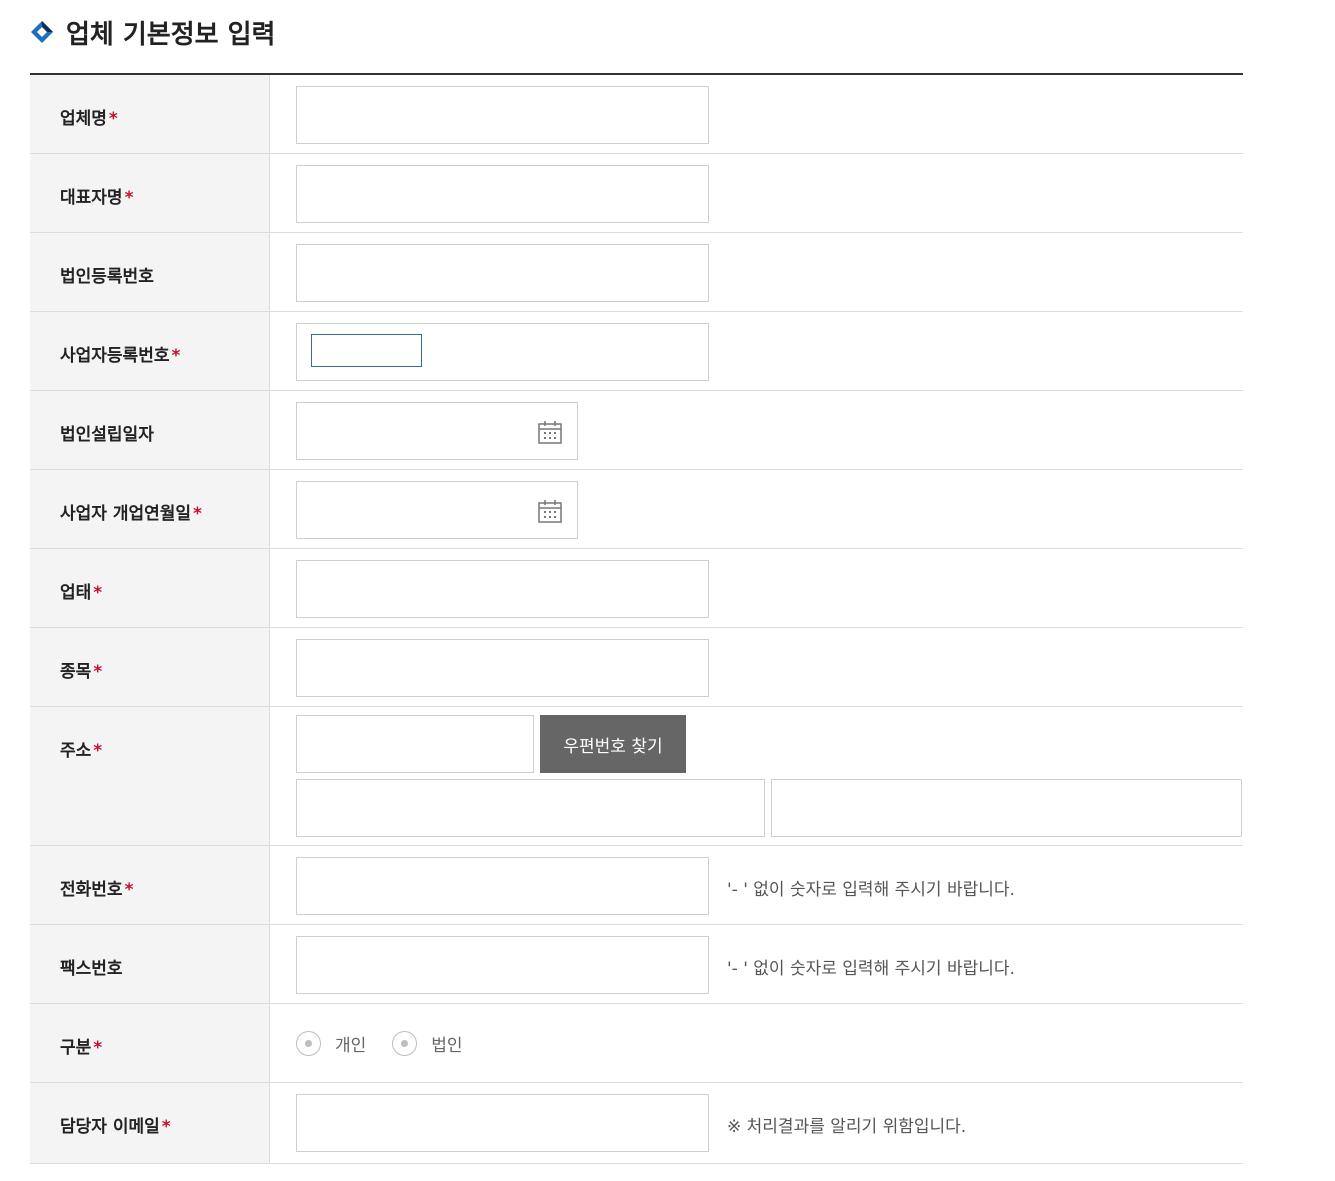 The image size is (1335, 1181). Describe the element at coordinates (446, 1043) in the screenshot. I see `radio-label-corporation: 법인` at that location.